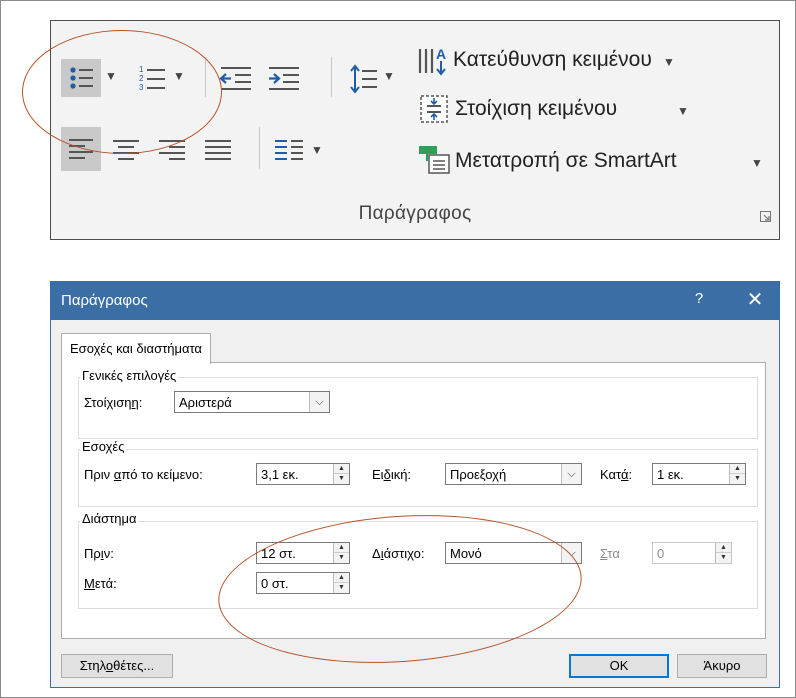  I want to click on numbering-icon: 123, so click(152, 78).